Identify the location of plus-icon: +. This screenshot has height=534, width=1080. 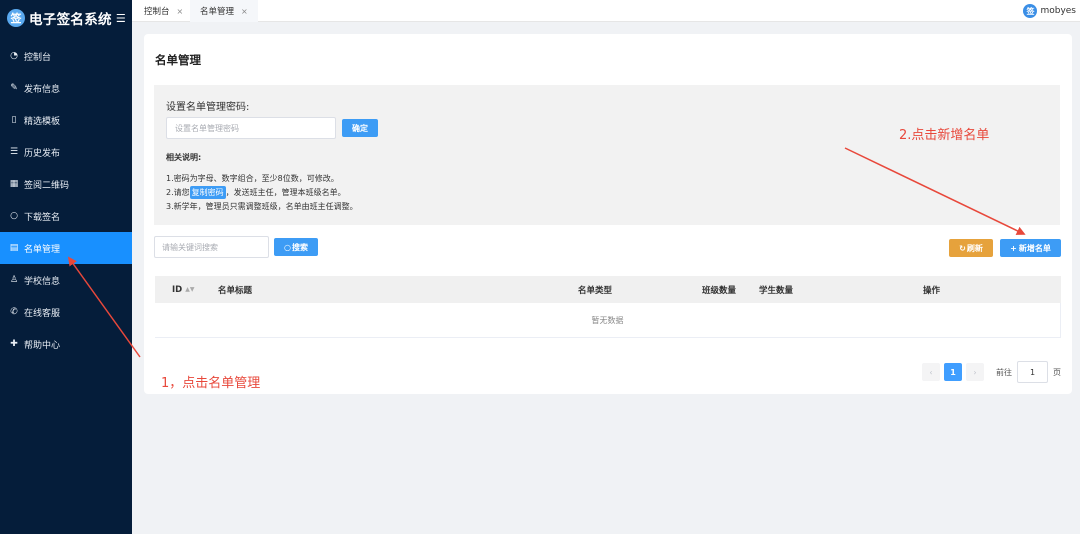
(1013, 248).